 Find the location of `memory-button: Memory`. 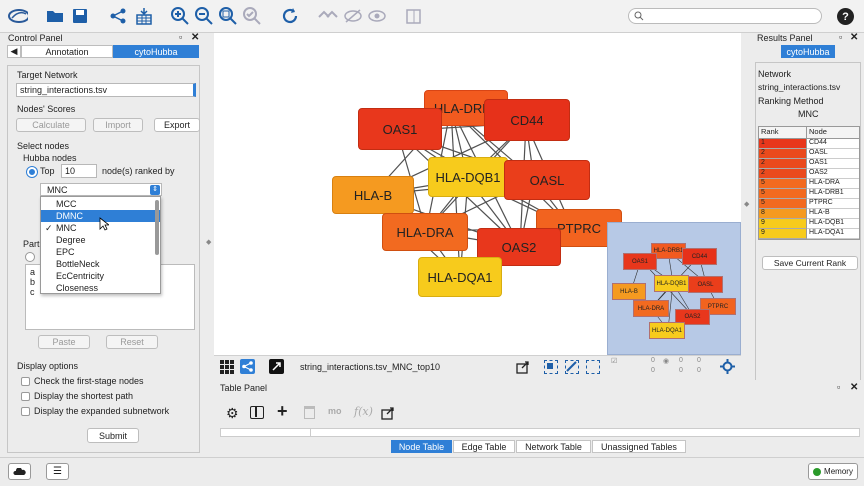

memory-button: Memory is located at coordinates (833, 471).